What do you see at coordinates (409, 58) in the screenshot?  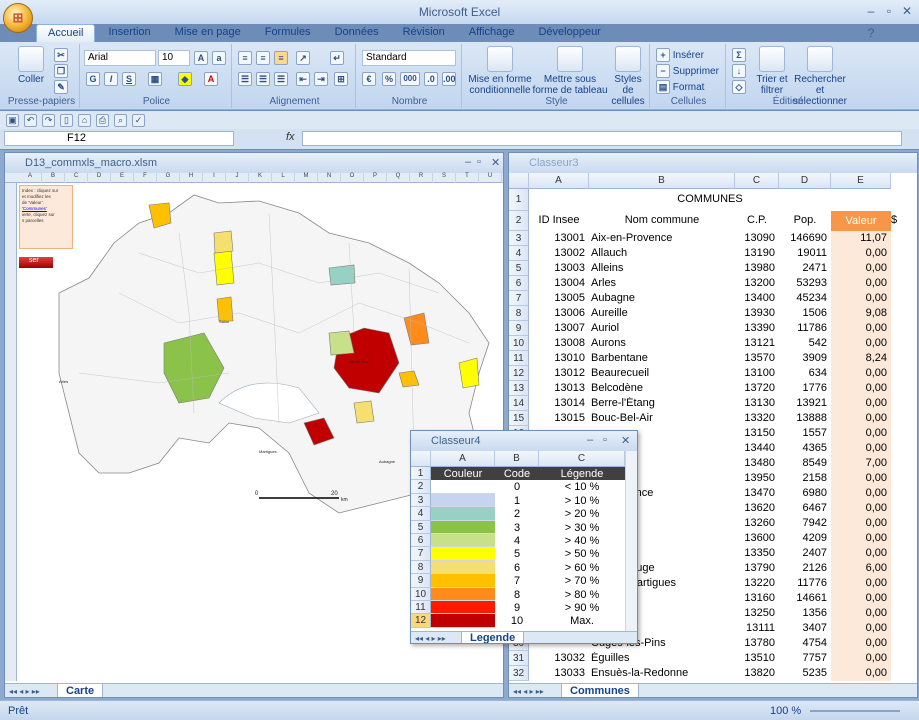 I see `number-format-select: Standard` at bounding box center [409, 58].